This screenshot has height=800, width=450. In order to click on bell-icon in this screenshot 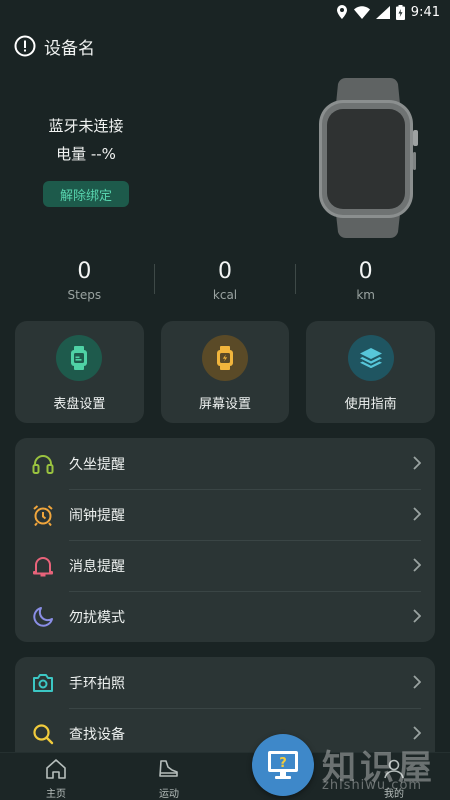, I will do `click(43, 566)`.